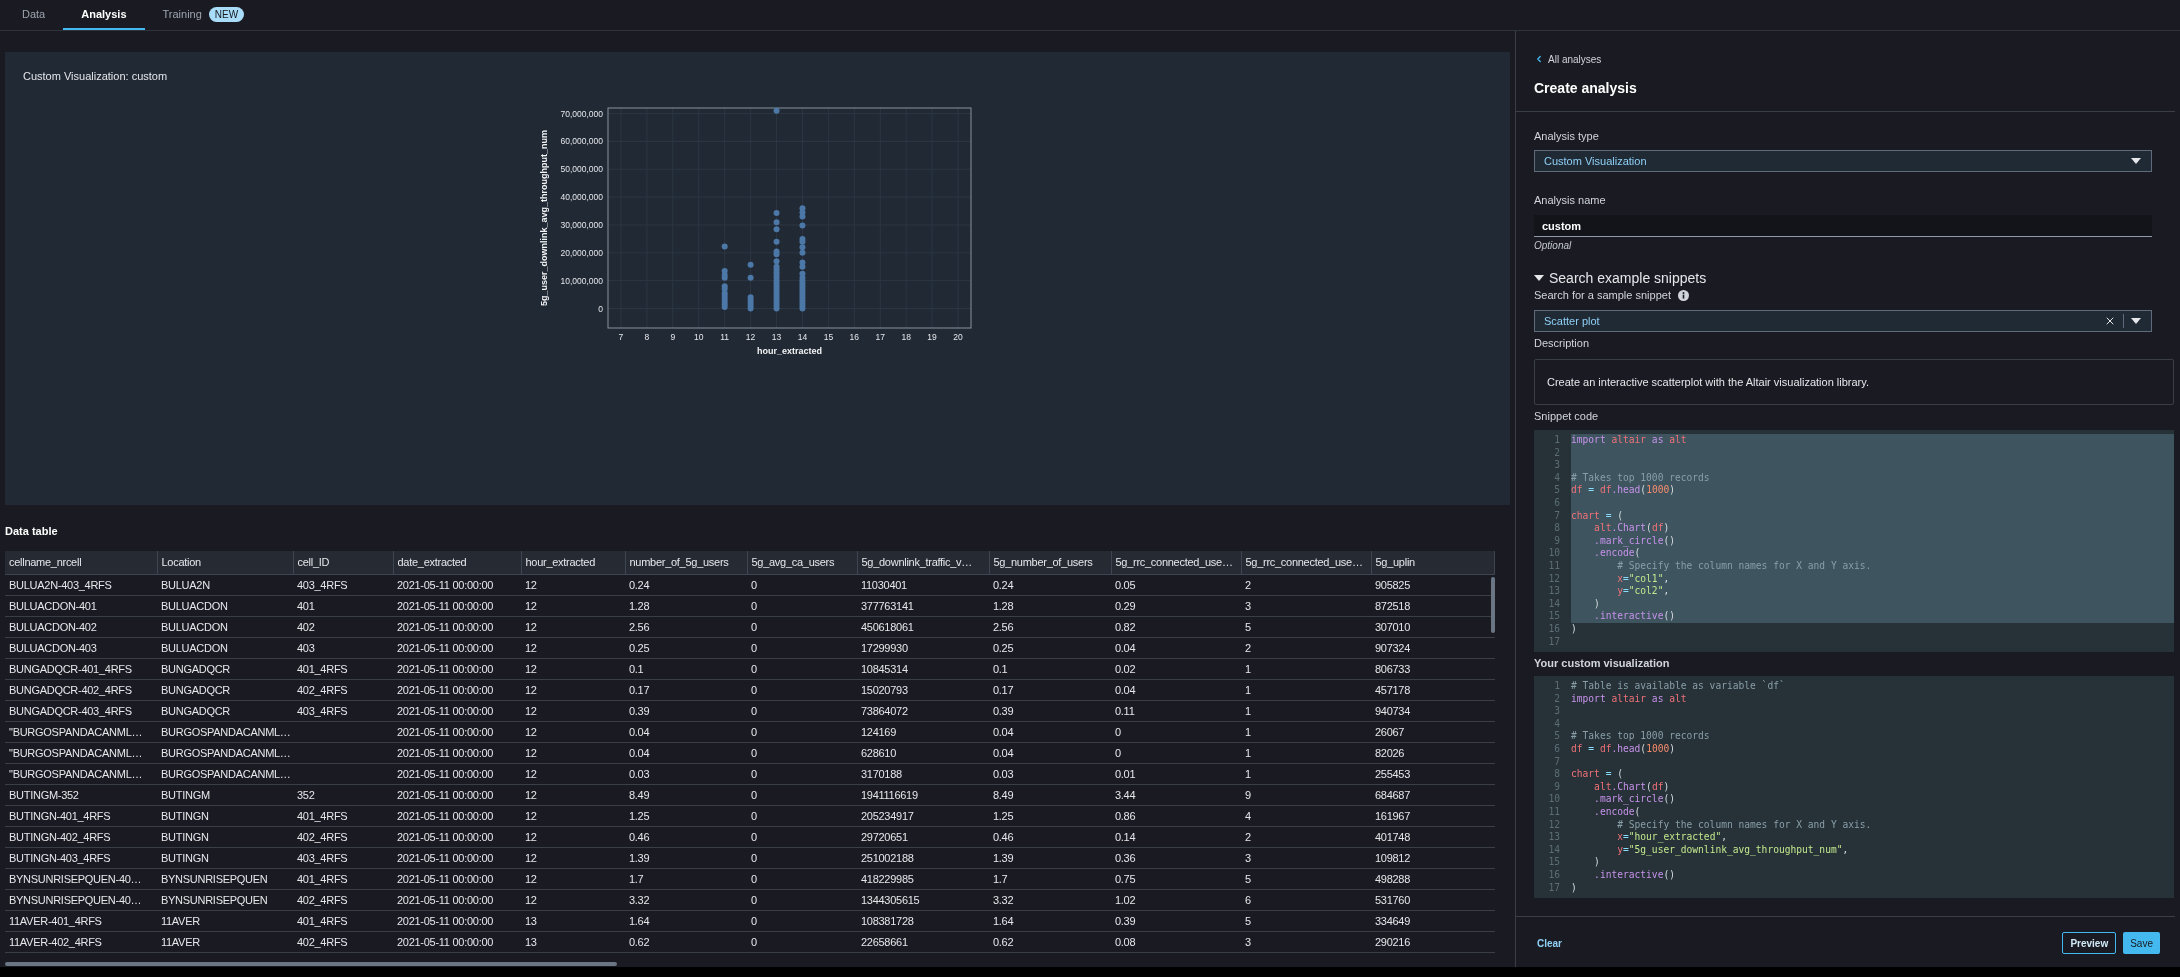  Describe the element at coordinates (1433, 669) in the screenshot. I see `table-cell: 806733` at that location.